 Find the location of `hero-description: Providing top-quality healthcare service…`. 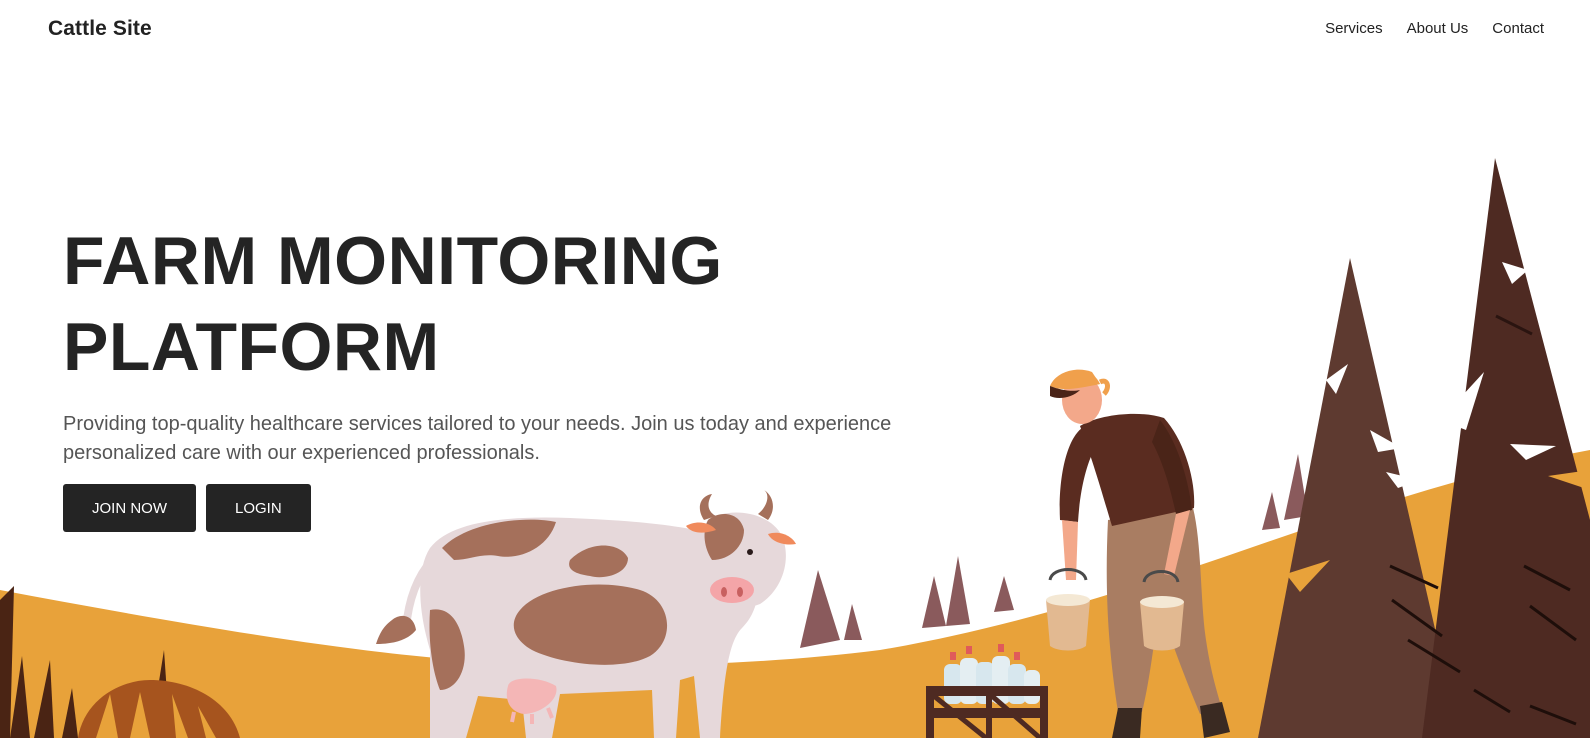

hero-description: Providing top-quality healthcare service… is located at coordinates (477, 438).